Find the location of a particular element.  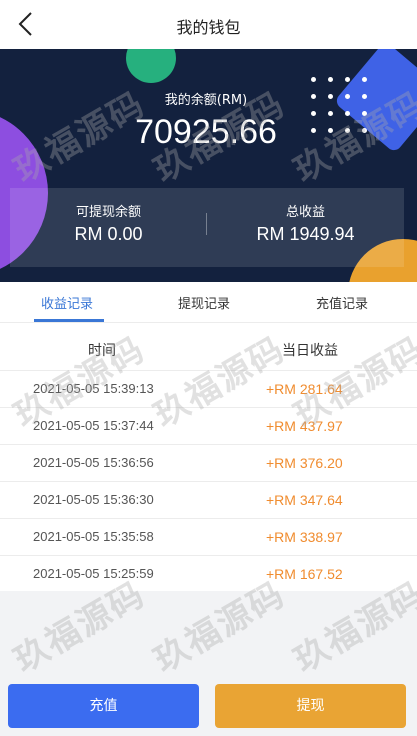

table-row: 2021-05-05 15:36:56 +RM 376.20 is located at coordinates (208, 463).